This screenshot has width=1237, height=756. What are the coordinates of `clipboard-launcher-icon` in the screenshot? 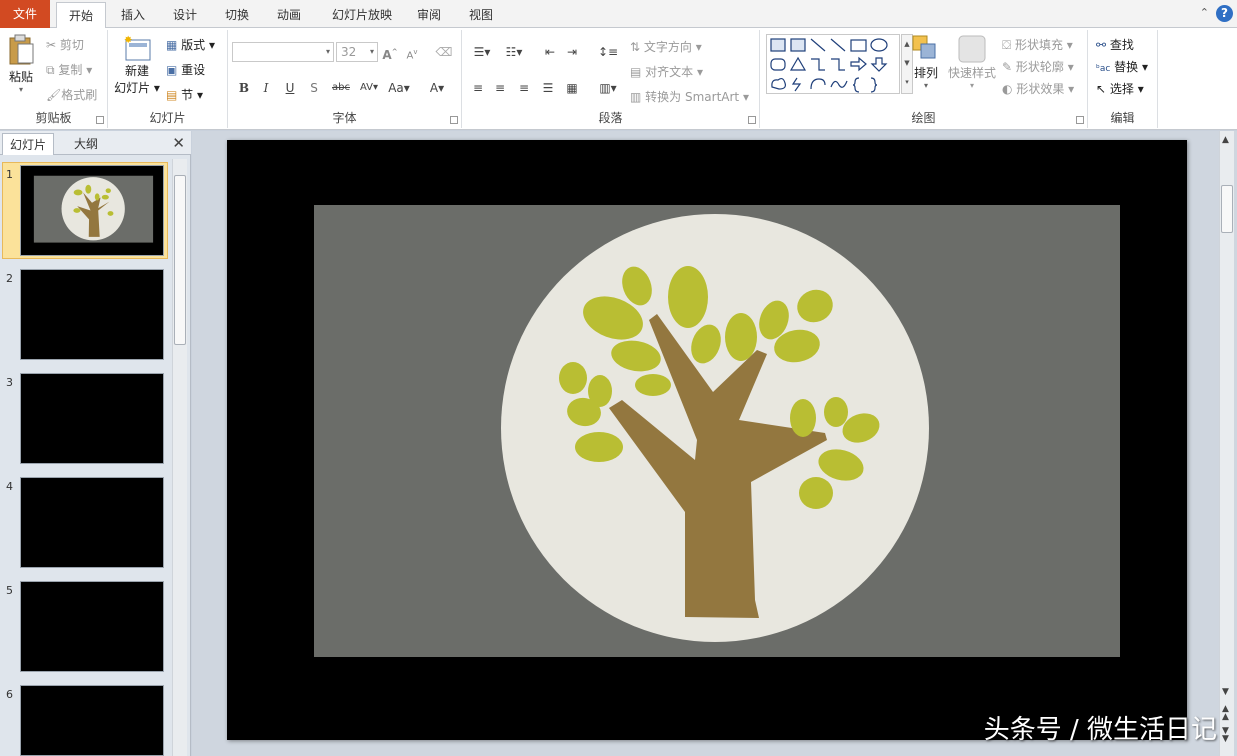 It's located at (100, 120).